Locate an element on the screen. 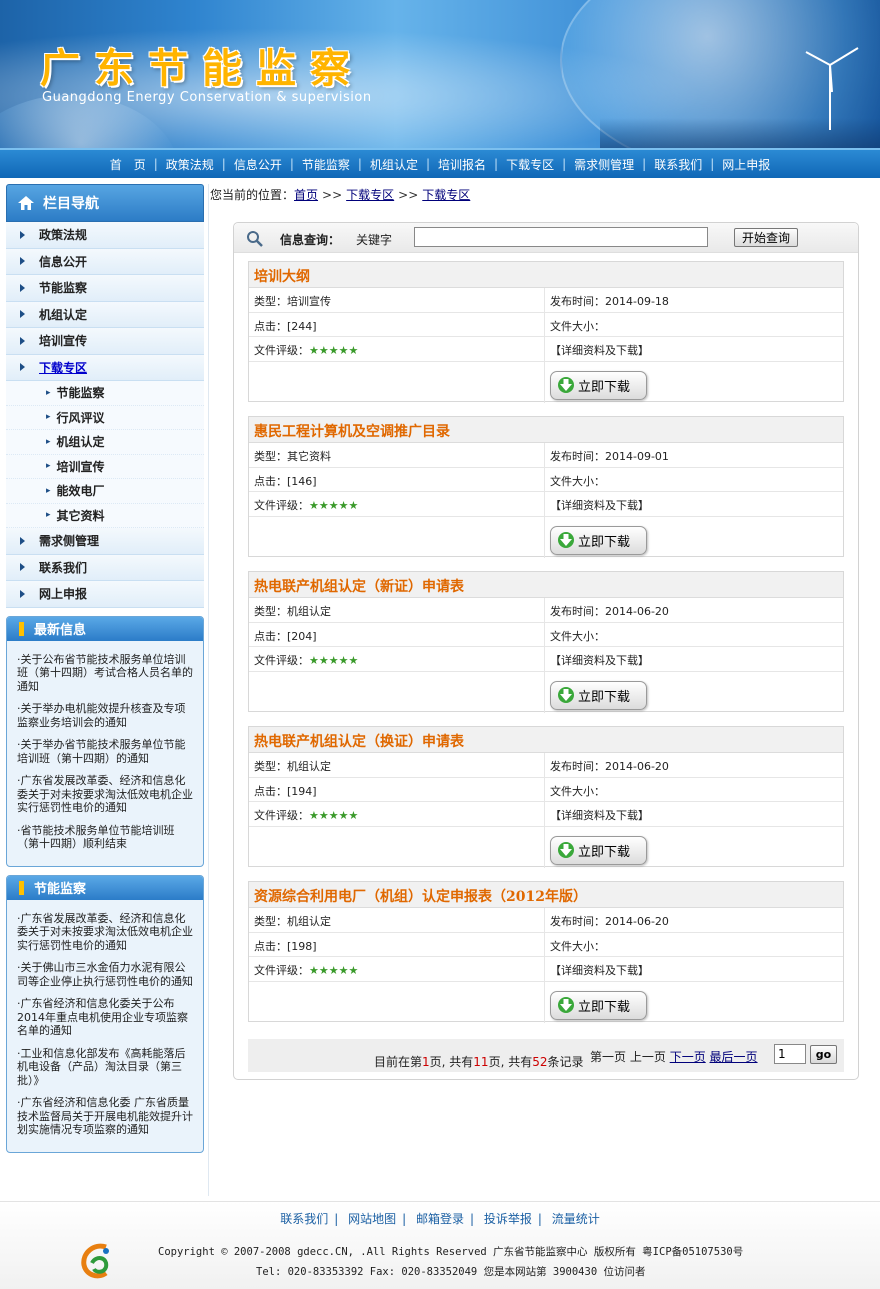  news-item: ·省节能技术服务单位节能培训班（第十四期）顺利结束 is located at coordinates (106, 837).